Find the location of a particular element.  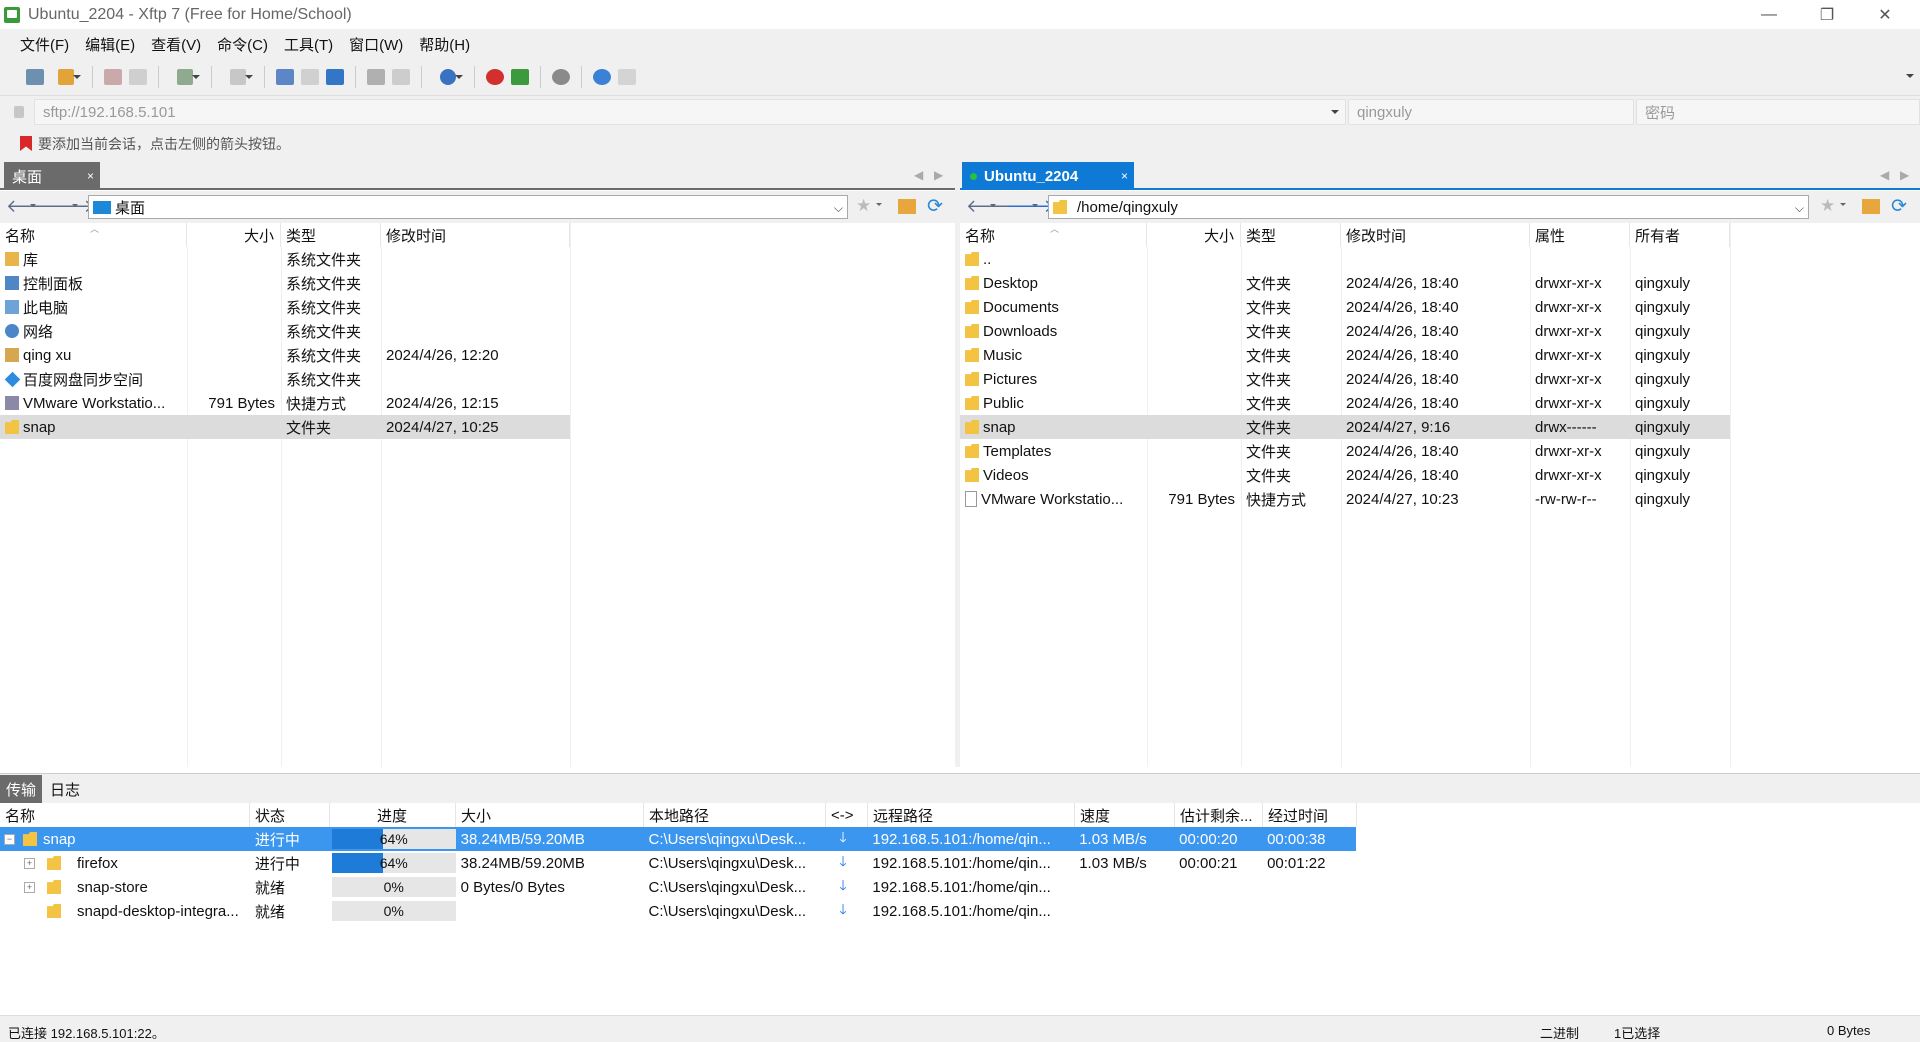

xftp-icon is located at coordinates (520, 77).